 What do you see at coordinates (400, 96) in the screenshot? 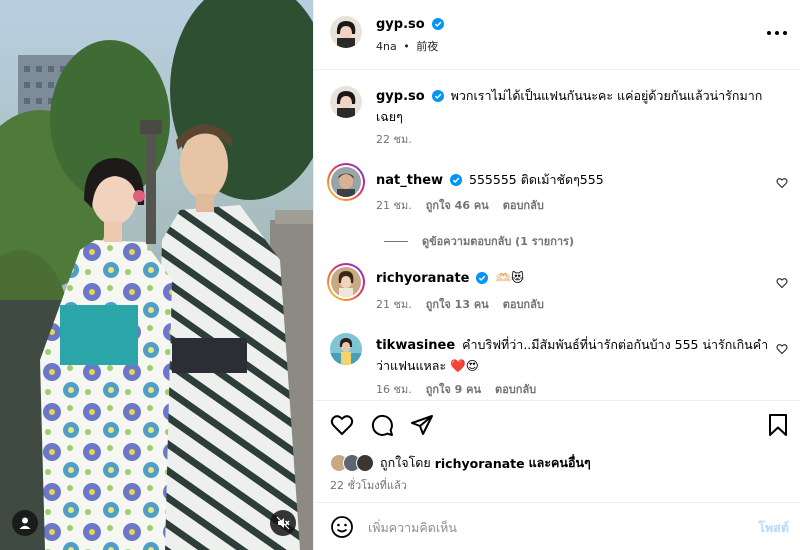
I see `caption-username: gyp.so` at bounding box center [400, 96].